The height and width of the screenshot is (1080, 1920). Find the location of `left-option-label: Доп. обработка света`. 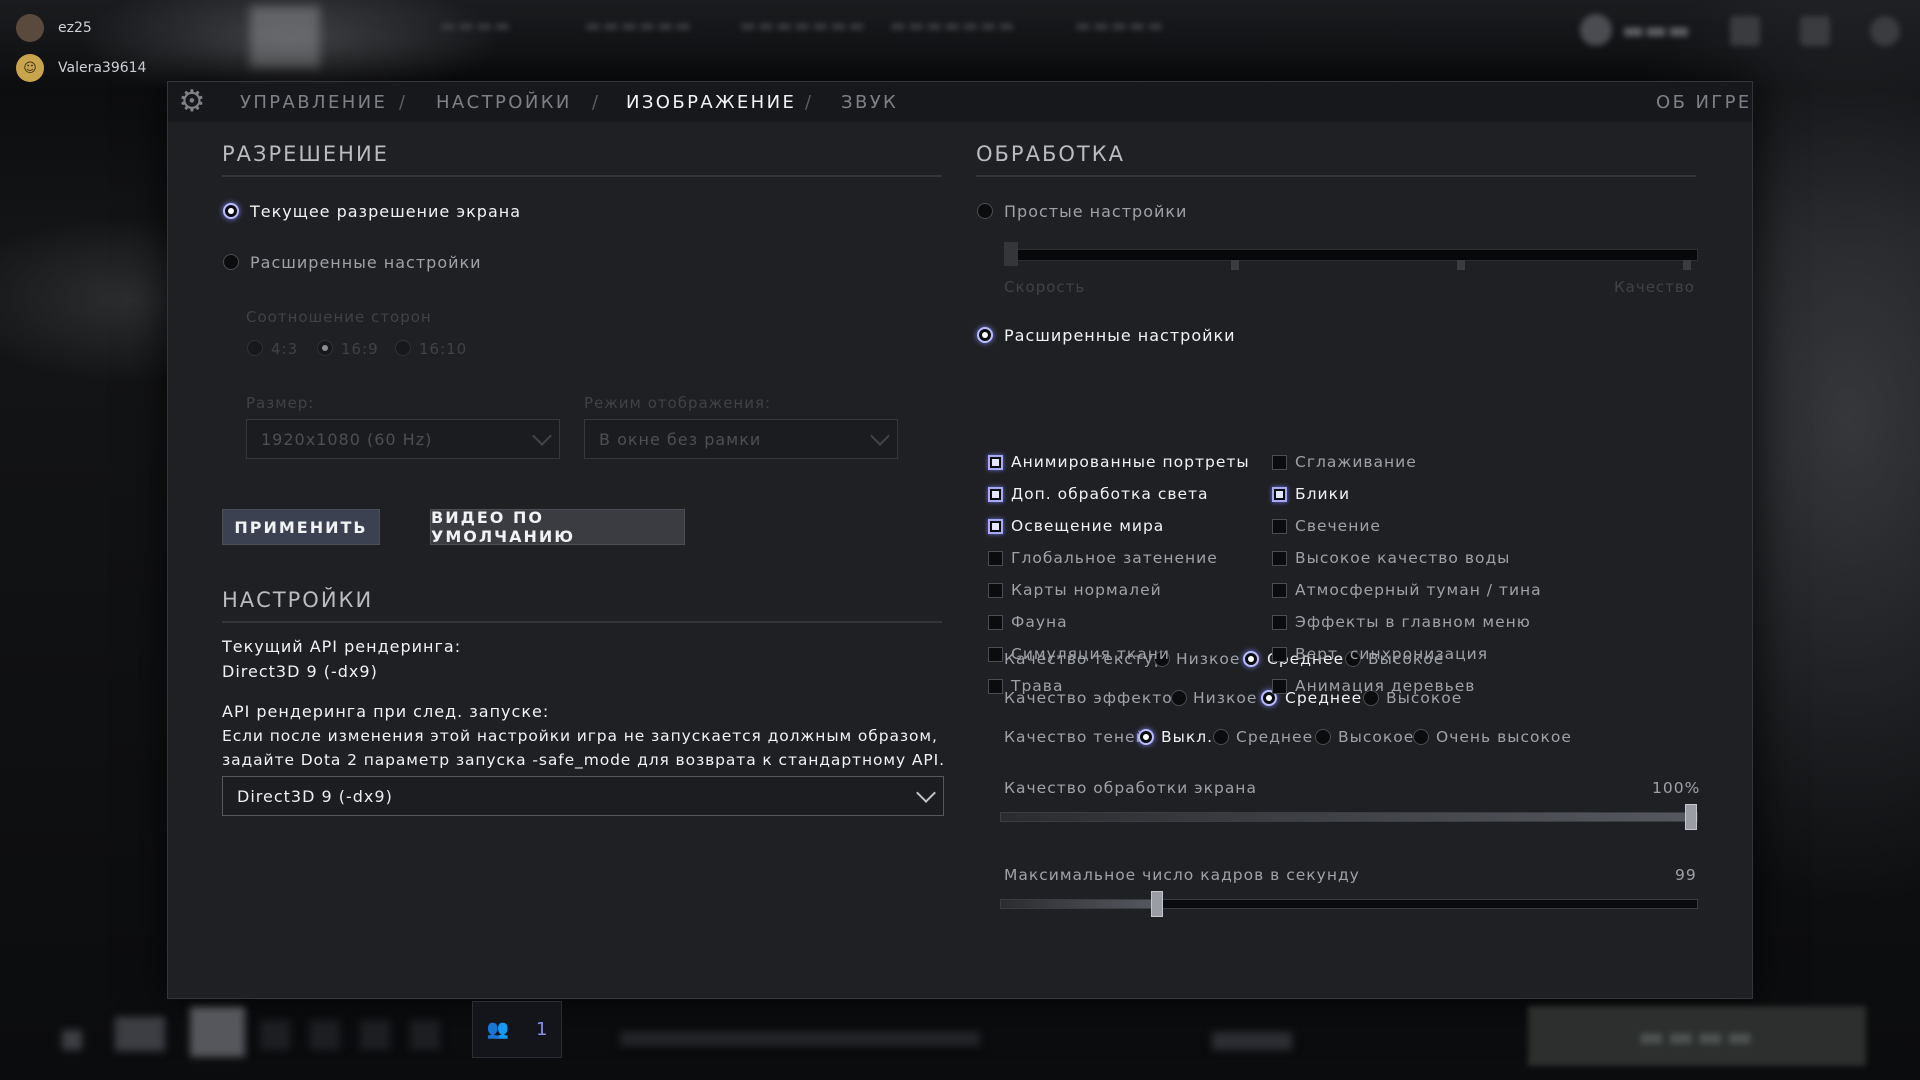

left-option-label: Доп. обработка света is located at coordinates (1110, 494).